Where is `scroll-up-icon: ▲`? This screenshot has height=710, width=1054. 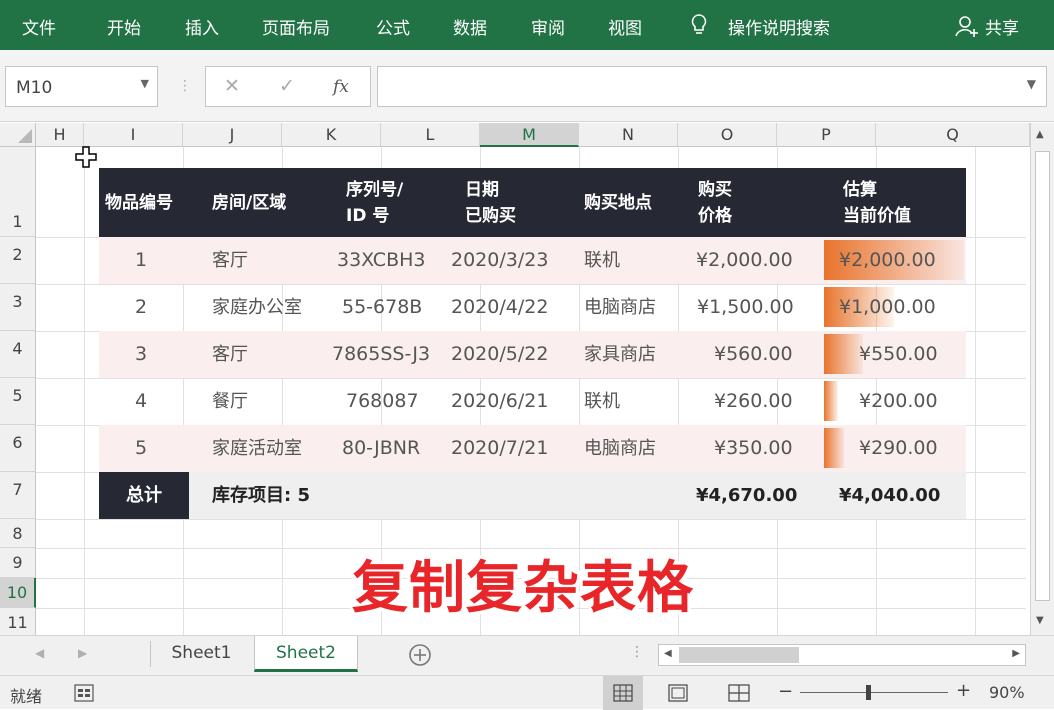
scroll-up-icon: ▲ is located at coordinates (1040, 134).